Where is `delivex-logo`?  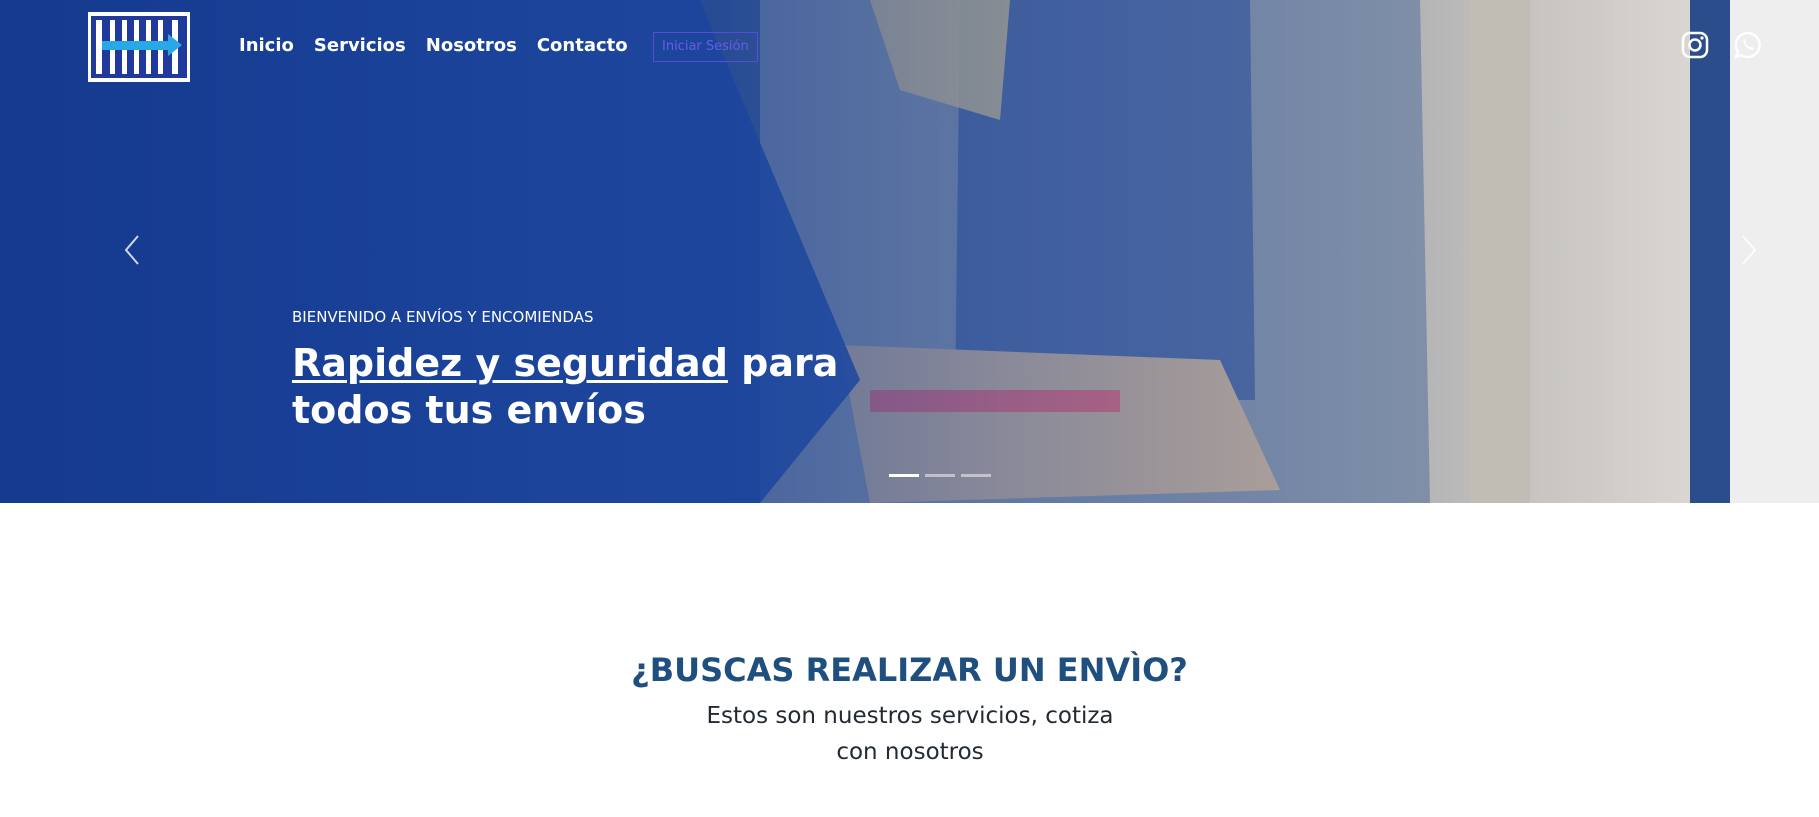
delivex-logo is located at coordinates (139, 47).